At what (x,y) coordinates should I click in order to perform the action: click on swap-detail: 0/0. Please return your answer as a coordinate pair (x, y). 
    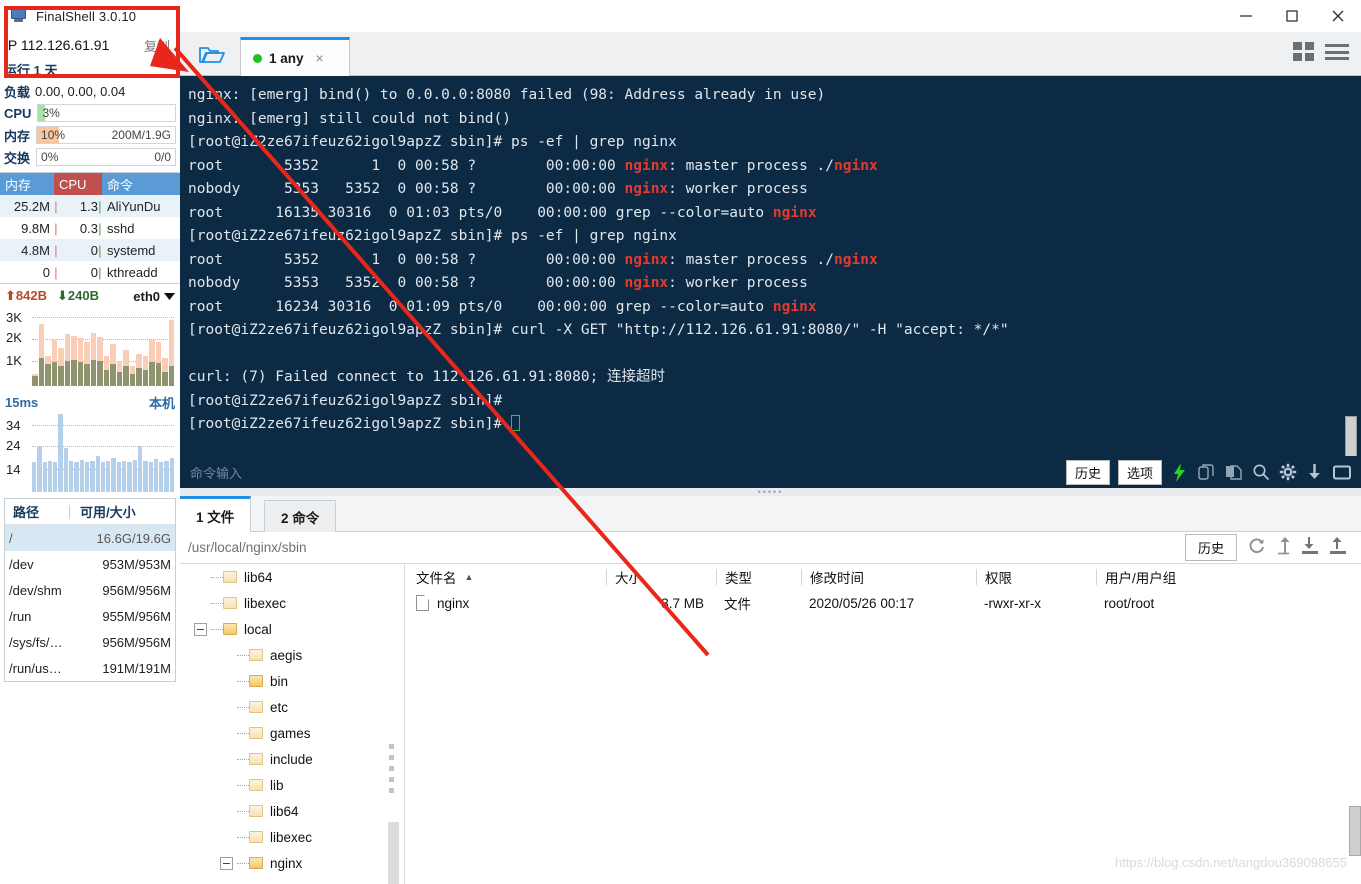
    Looking at the image, I should click on (162, 157).